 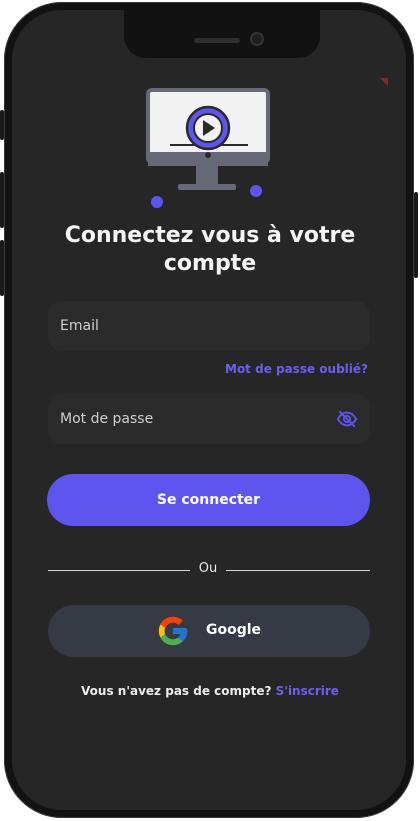 I want to click on or-divider: Ou, so click(x=209, y=570).